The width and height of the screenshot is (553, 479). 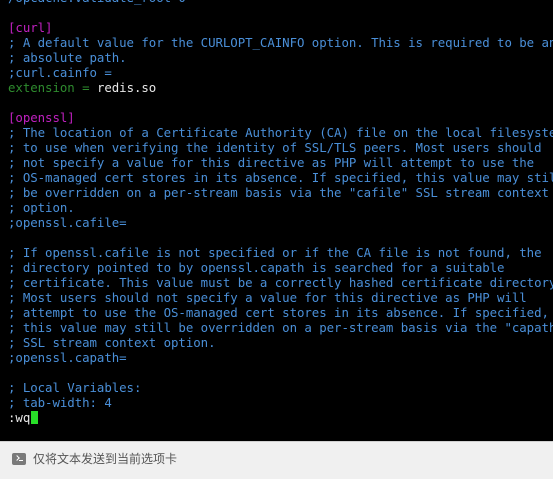 I want to click on setting-equals: =, so click(x=85, y=87).